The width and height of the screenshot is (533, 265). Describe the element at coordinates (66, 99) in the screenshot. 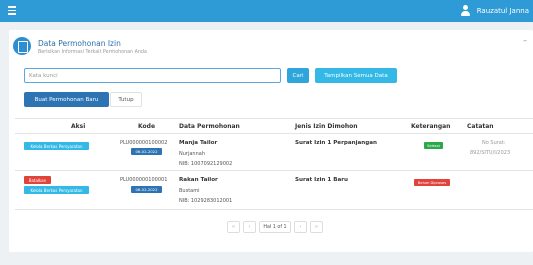

I see `create-request-button: Buat Permohonan Baru` at that location.